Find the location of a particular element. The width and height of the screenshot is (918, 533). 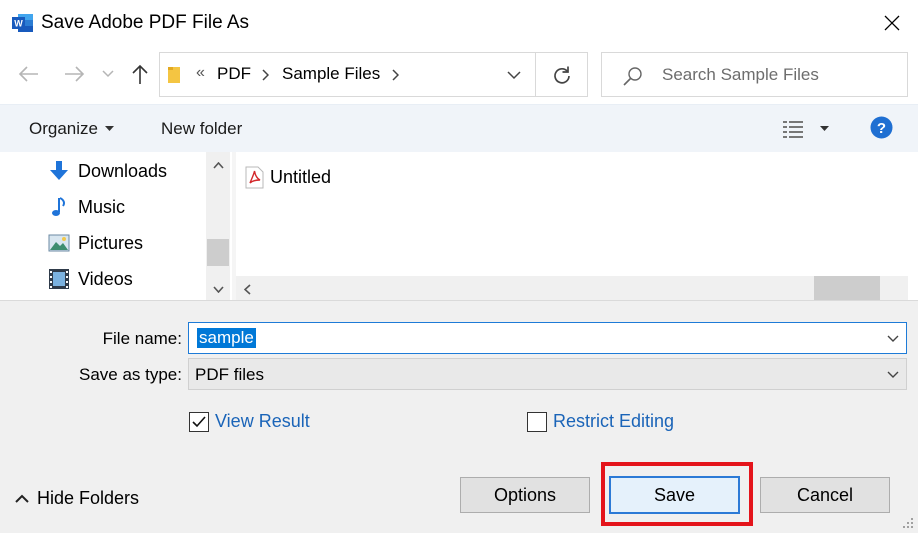

save-type-value: PDF files is located at coordinates (229, 374).